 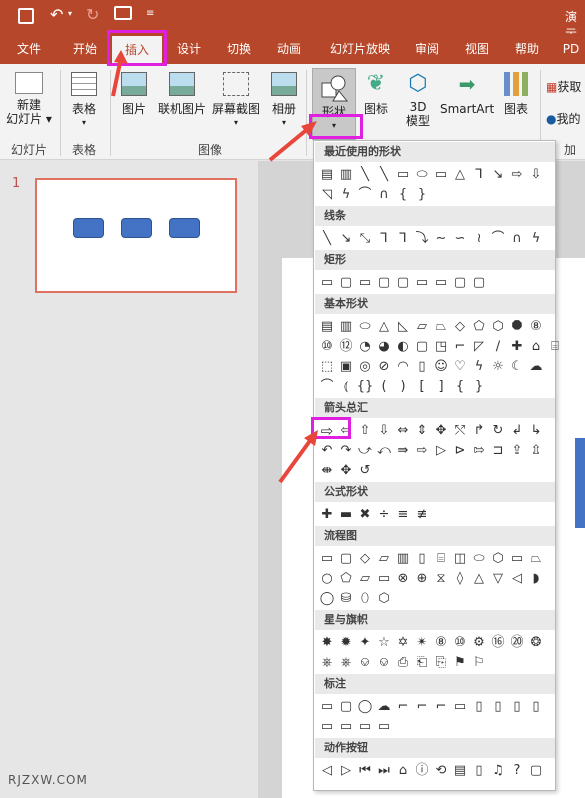 What do you see at coordinates (48, 780) in the screenshot?
I see `watermark: RJZXW.COM` at bounding box center [48, 780].